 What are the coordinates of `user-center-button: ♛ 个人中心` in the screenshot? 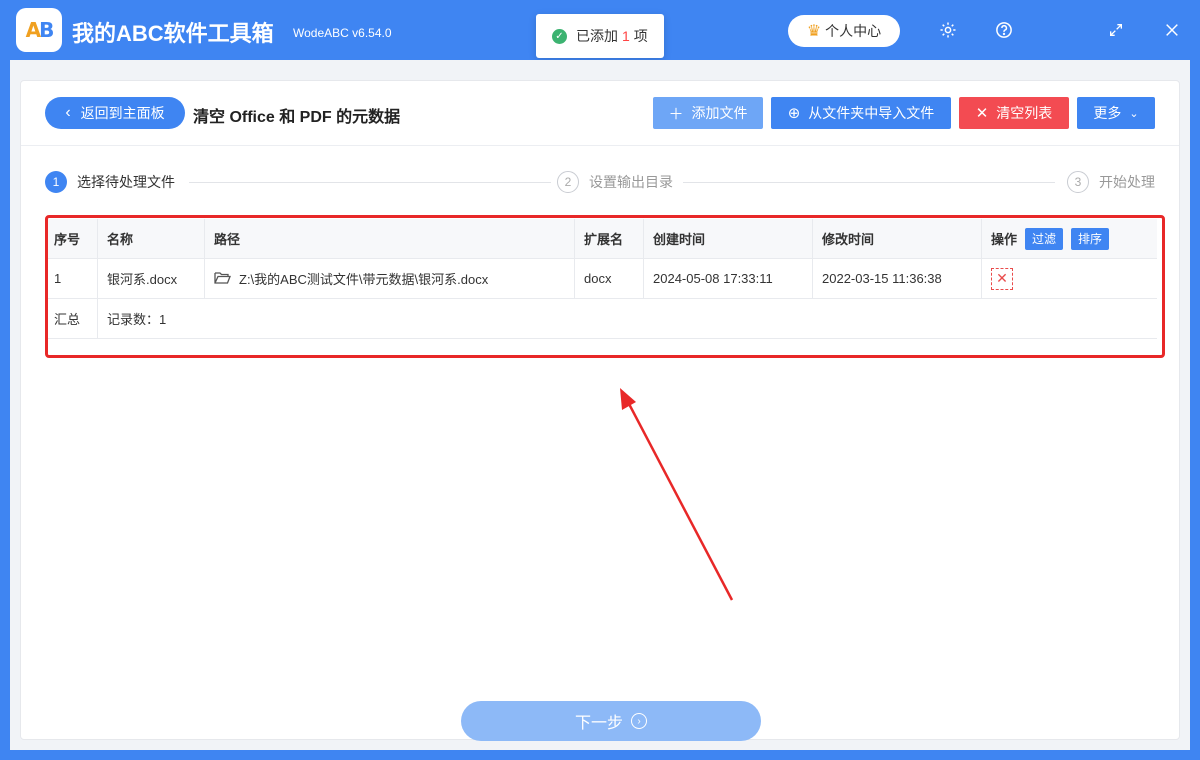 It's located at (844, 31).